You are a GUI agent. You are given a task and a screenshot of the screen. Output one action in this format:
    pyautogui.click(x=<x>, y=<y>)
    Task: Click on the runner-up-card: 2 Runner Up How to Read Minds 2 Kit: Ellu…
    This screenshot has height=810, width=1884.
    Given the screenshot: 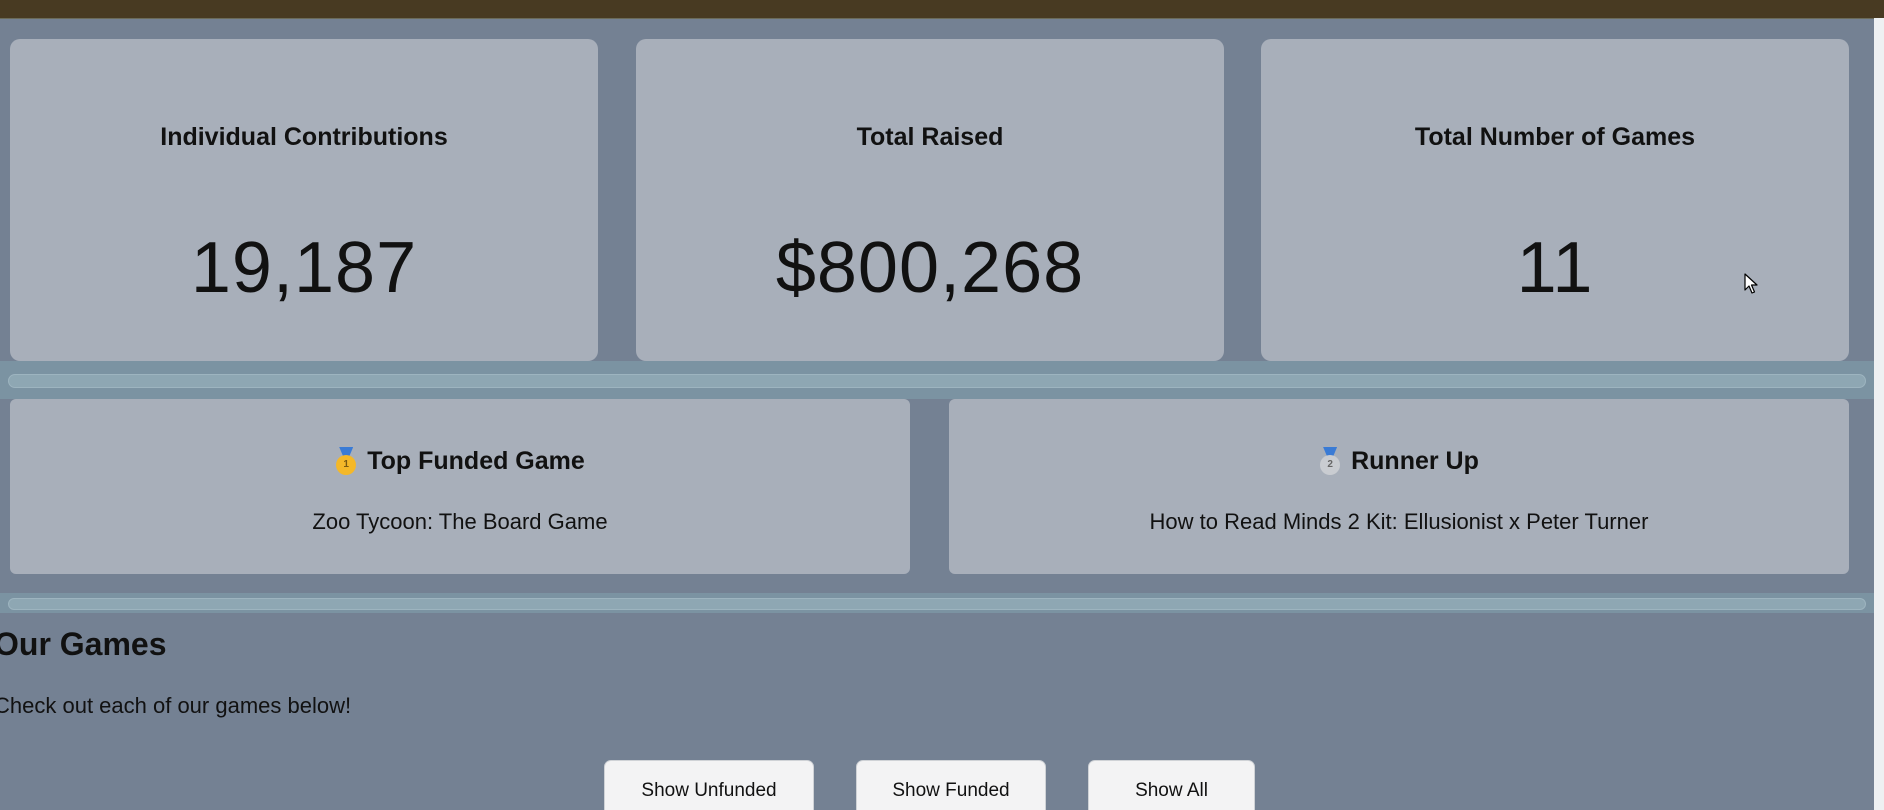 What is the action you would take?
    pyautogui.click(x=1399, y=486)
    